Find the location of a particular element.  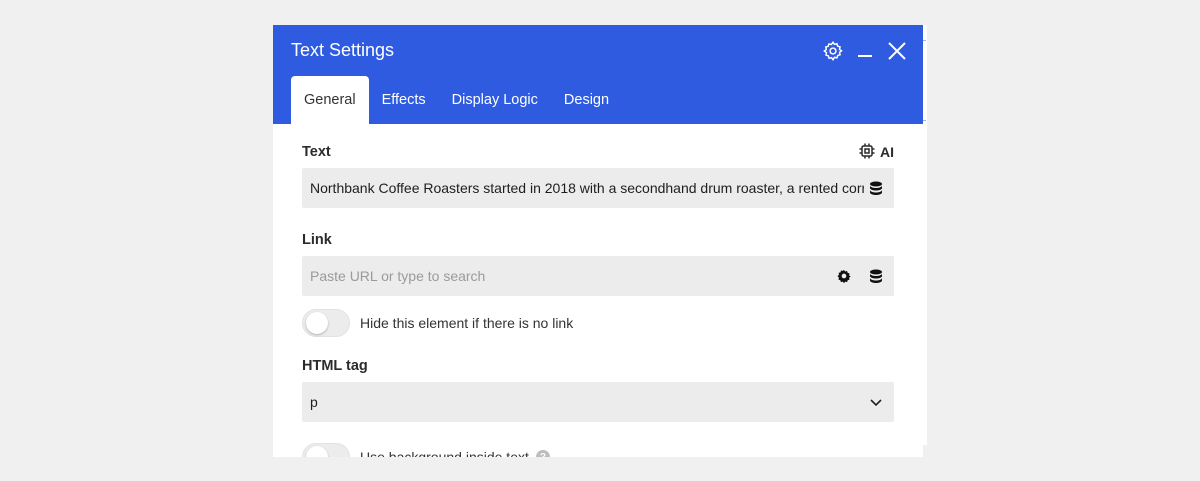

html-tag-value: p is located at coordinates (590, 402).